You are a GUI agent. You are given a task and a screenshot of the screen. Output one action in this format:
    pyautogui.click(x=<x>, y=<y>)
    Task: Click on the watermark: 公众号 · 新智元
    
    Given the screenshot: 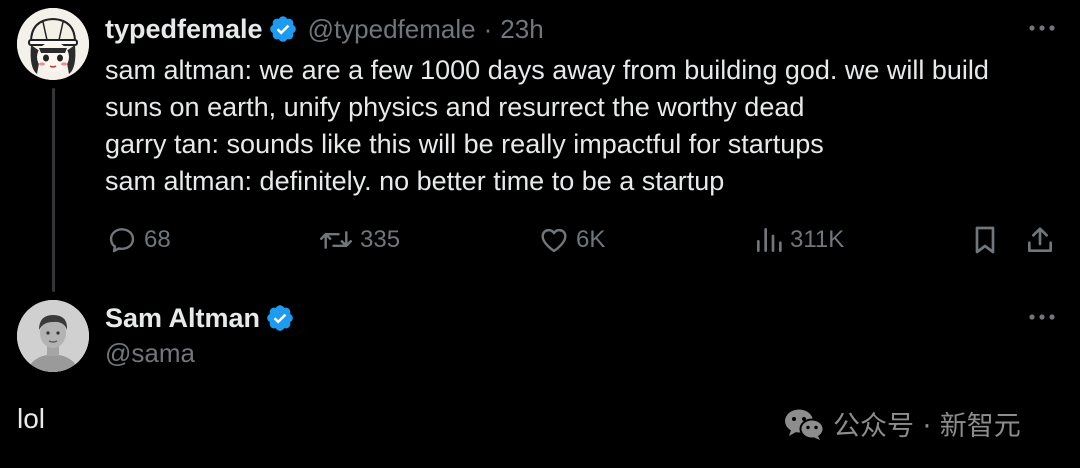 What is the action you would take?
    pyautogui.click(x=902, y=423)
    